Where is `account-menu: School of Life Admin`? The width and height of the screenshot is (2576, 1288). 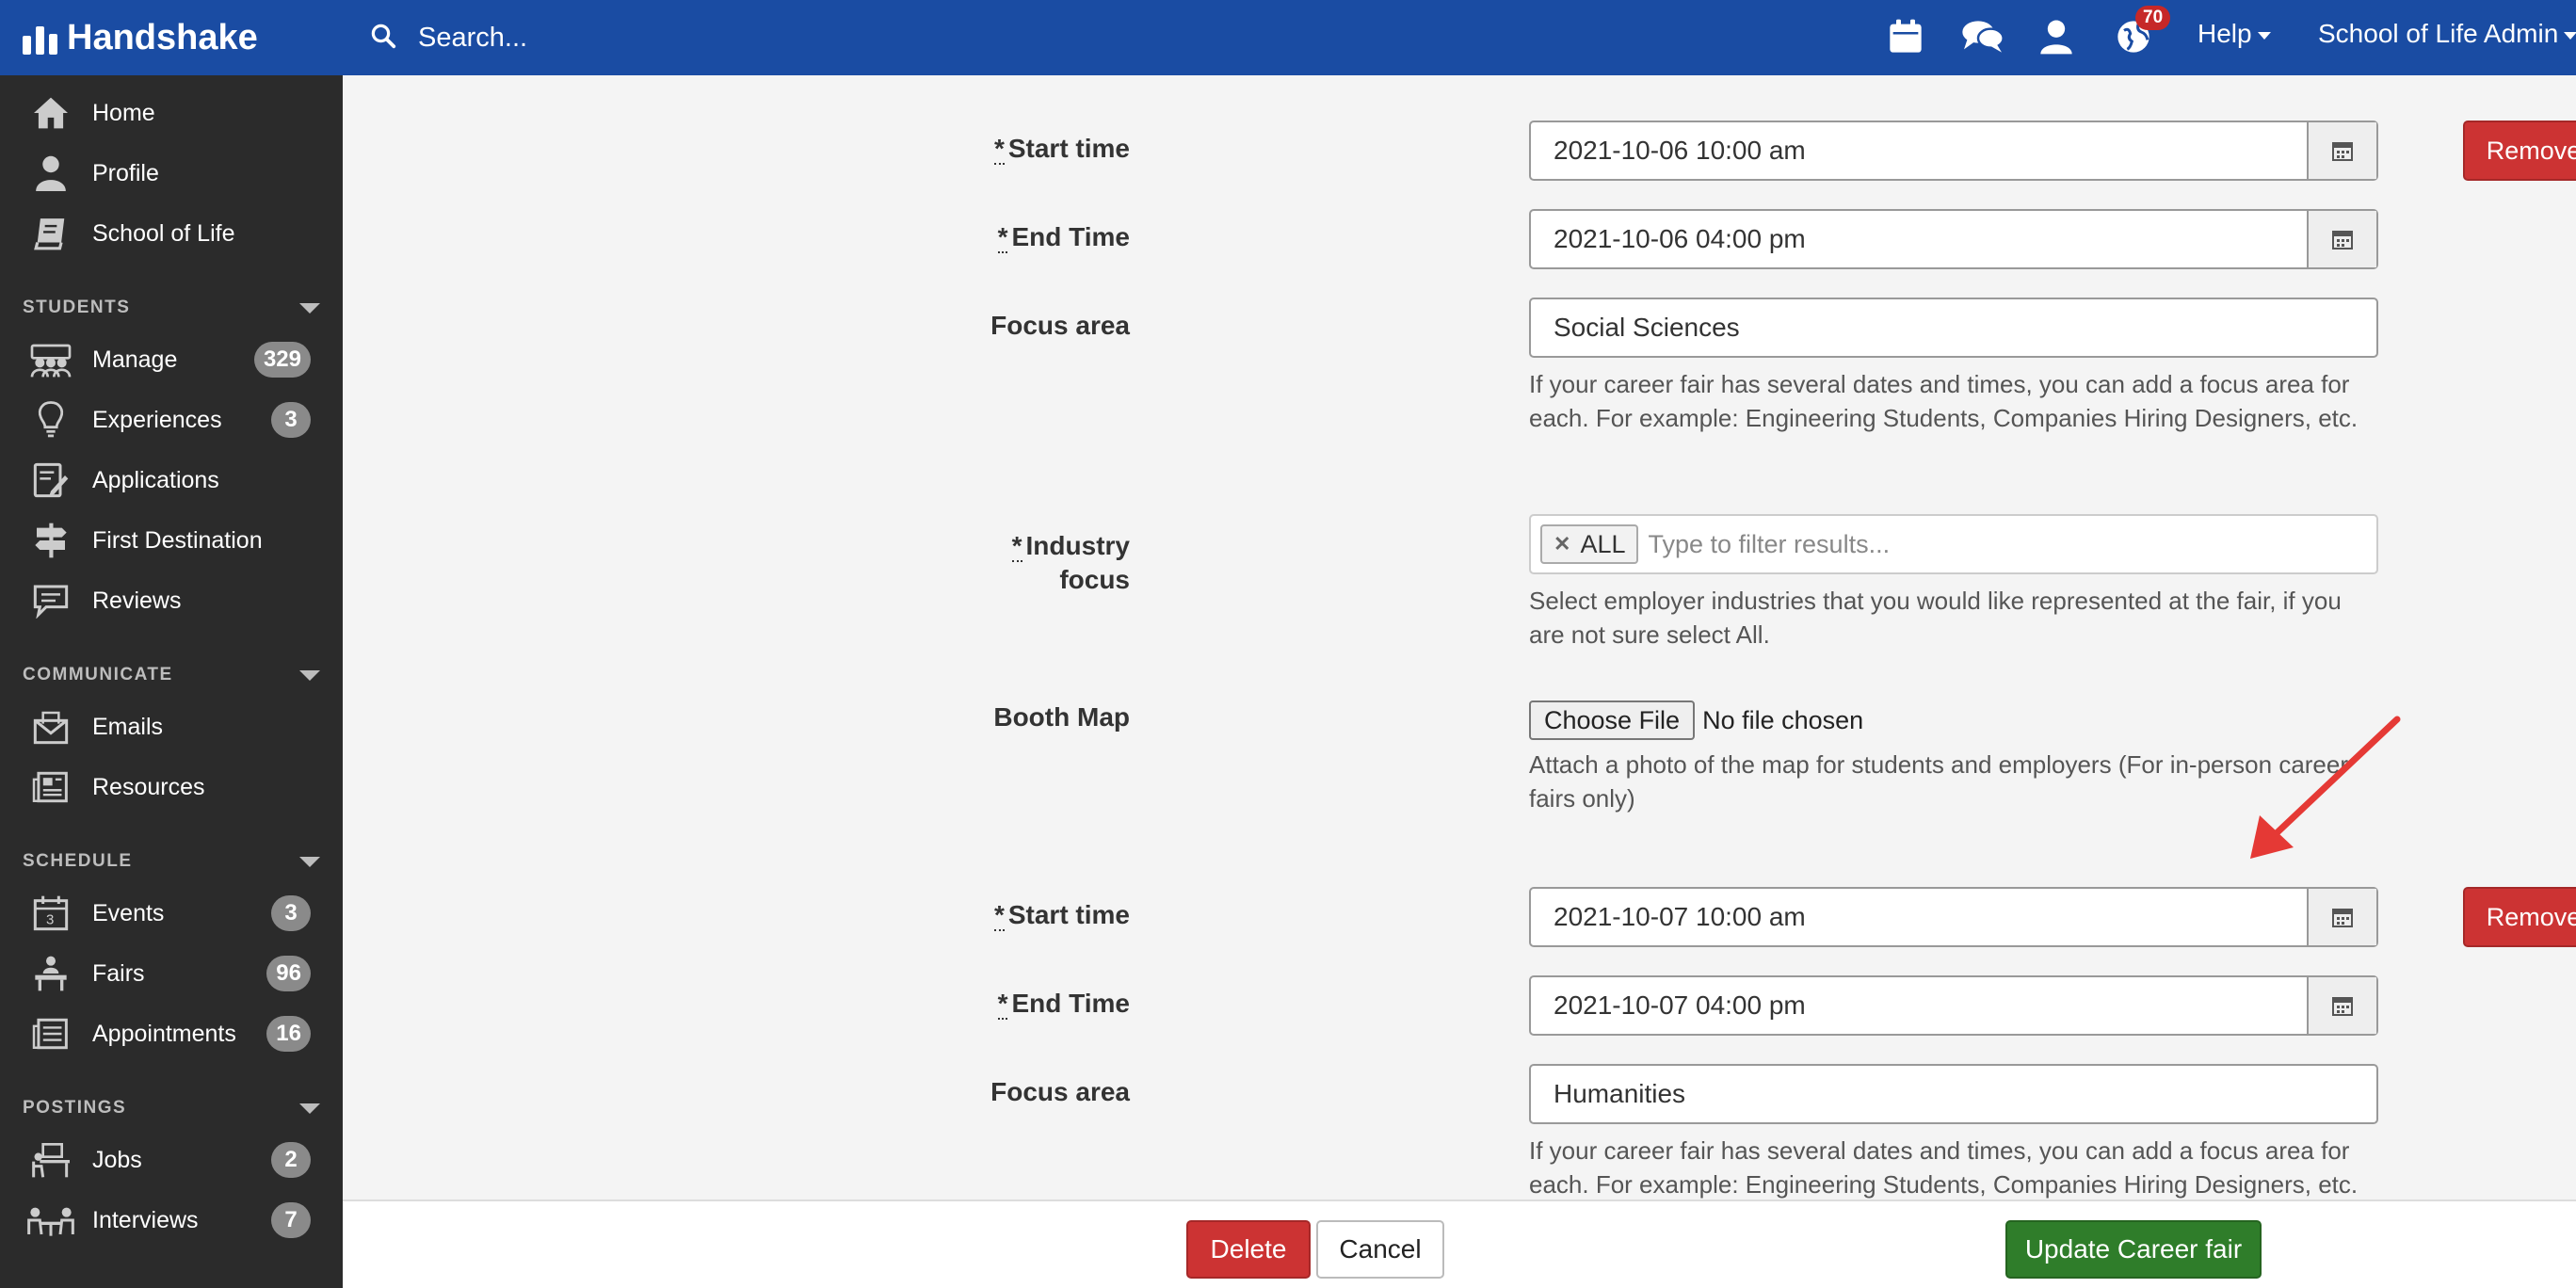 account-menu: School of Life Admin is located at coordinates (2447, 34).